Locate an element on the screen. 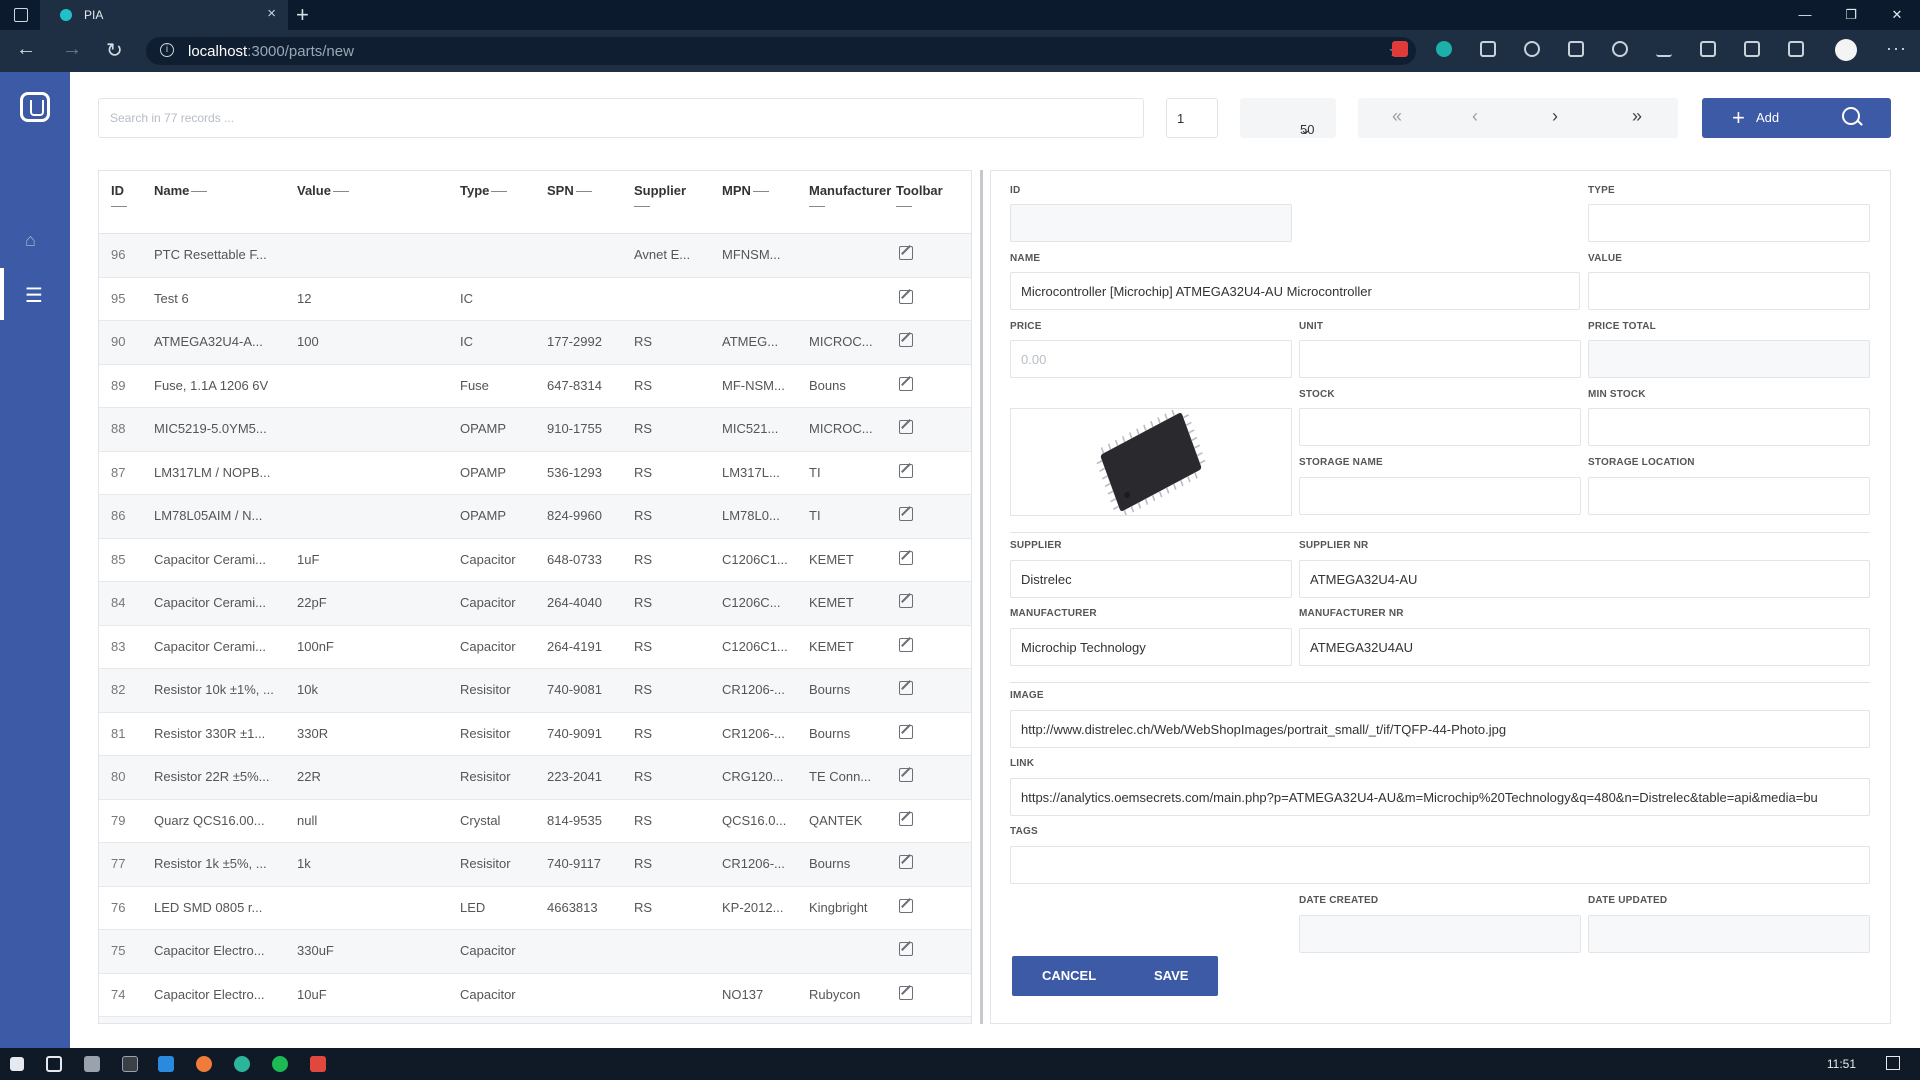 The height and width of the screenshot is (1080, 1920). refresh-icon: ↻ is located at coordinates (114, 50).